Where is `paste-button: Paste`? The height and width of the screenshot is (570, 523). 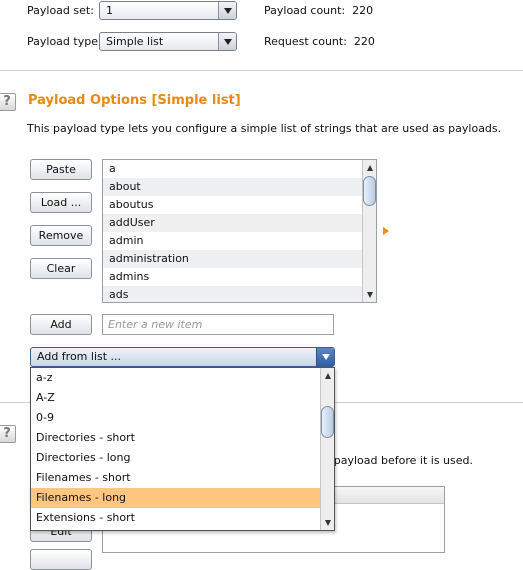 paste-button: Paste is located at coordinates (61, 169).